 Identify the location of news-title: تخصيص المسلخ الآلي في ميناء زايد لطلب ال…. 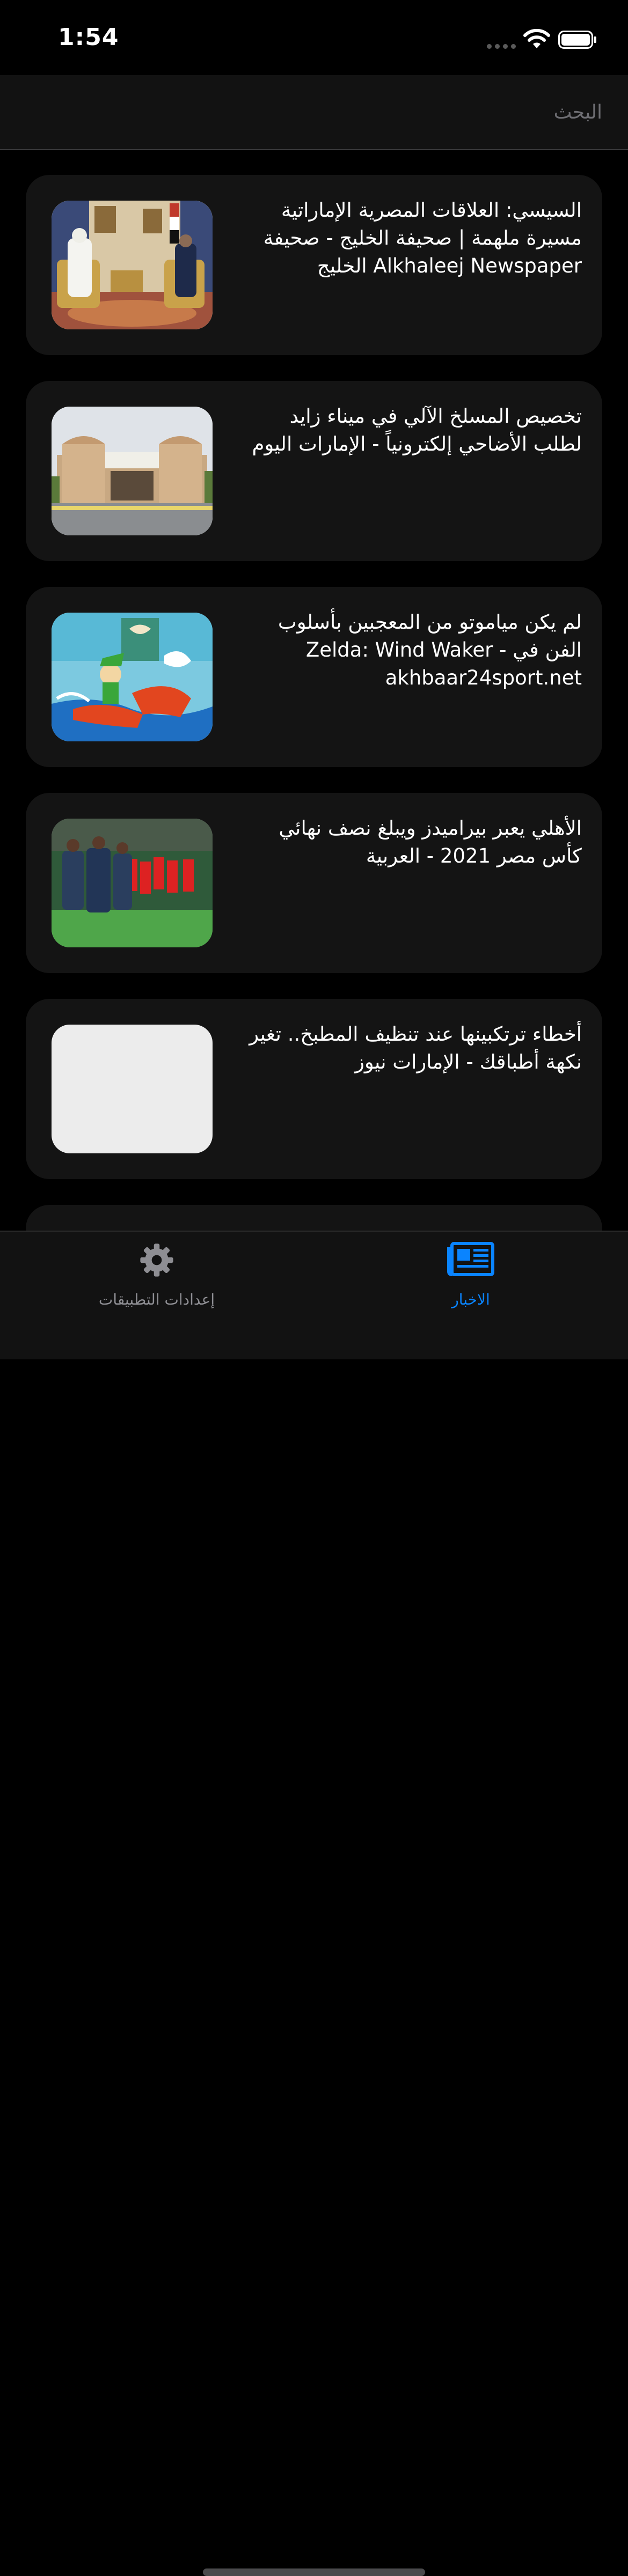
(417, 429).